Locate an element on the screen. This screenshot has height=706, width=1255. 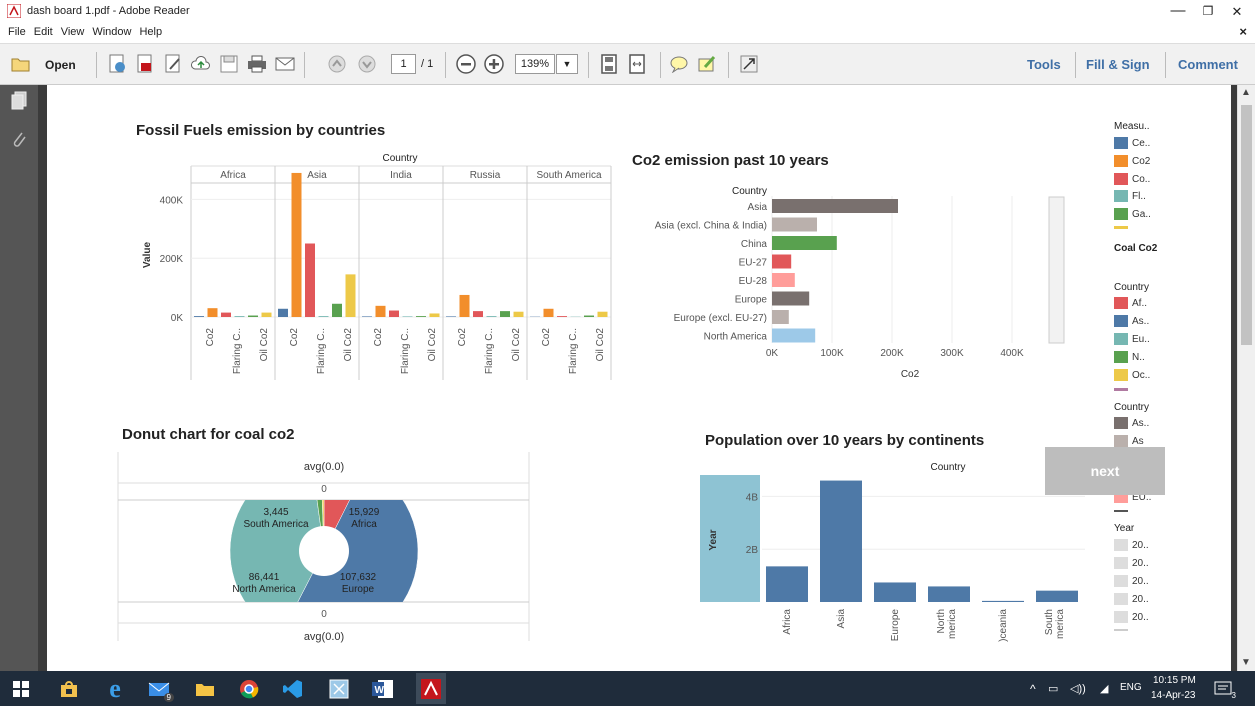
chart4-x-tick-label: merica is located at coordinates (1060, 624).